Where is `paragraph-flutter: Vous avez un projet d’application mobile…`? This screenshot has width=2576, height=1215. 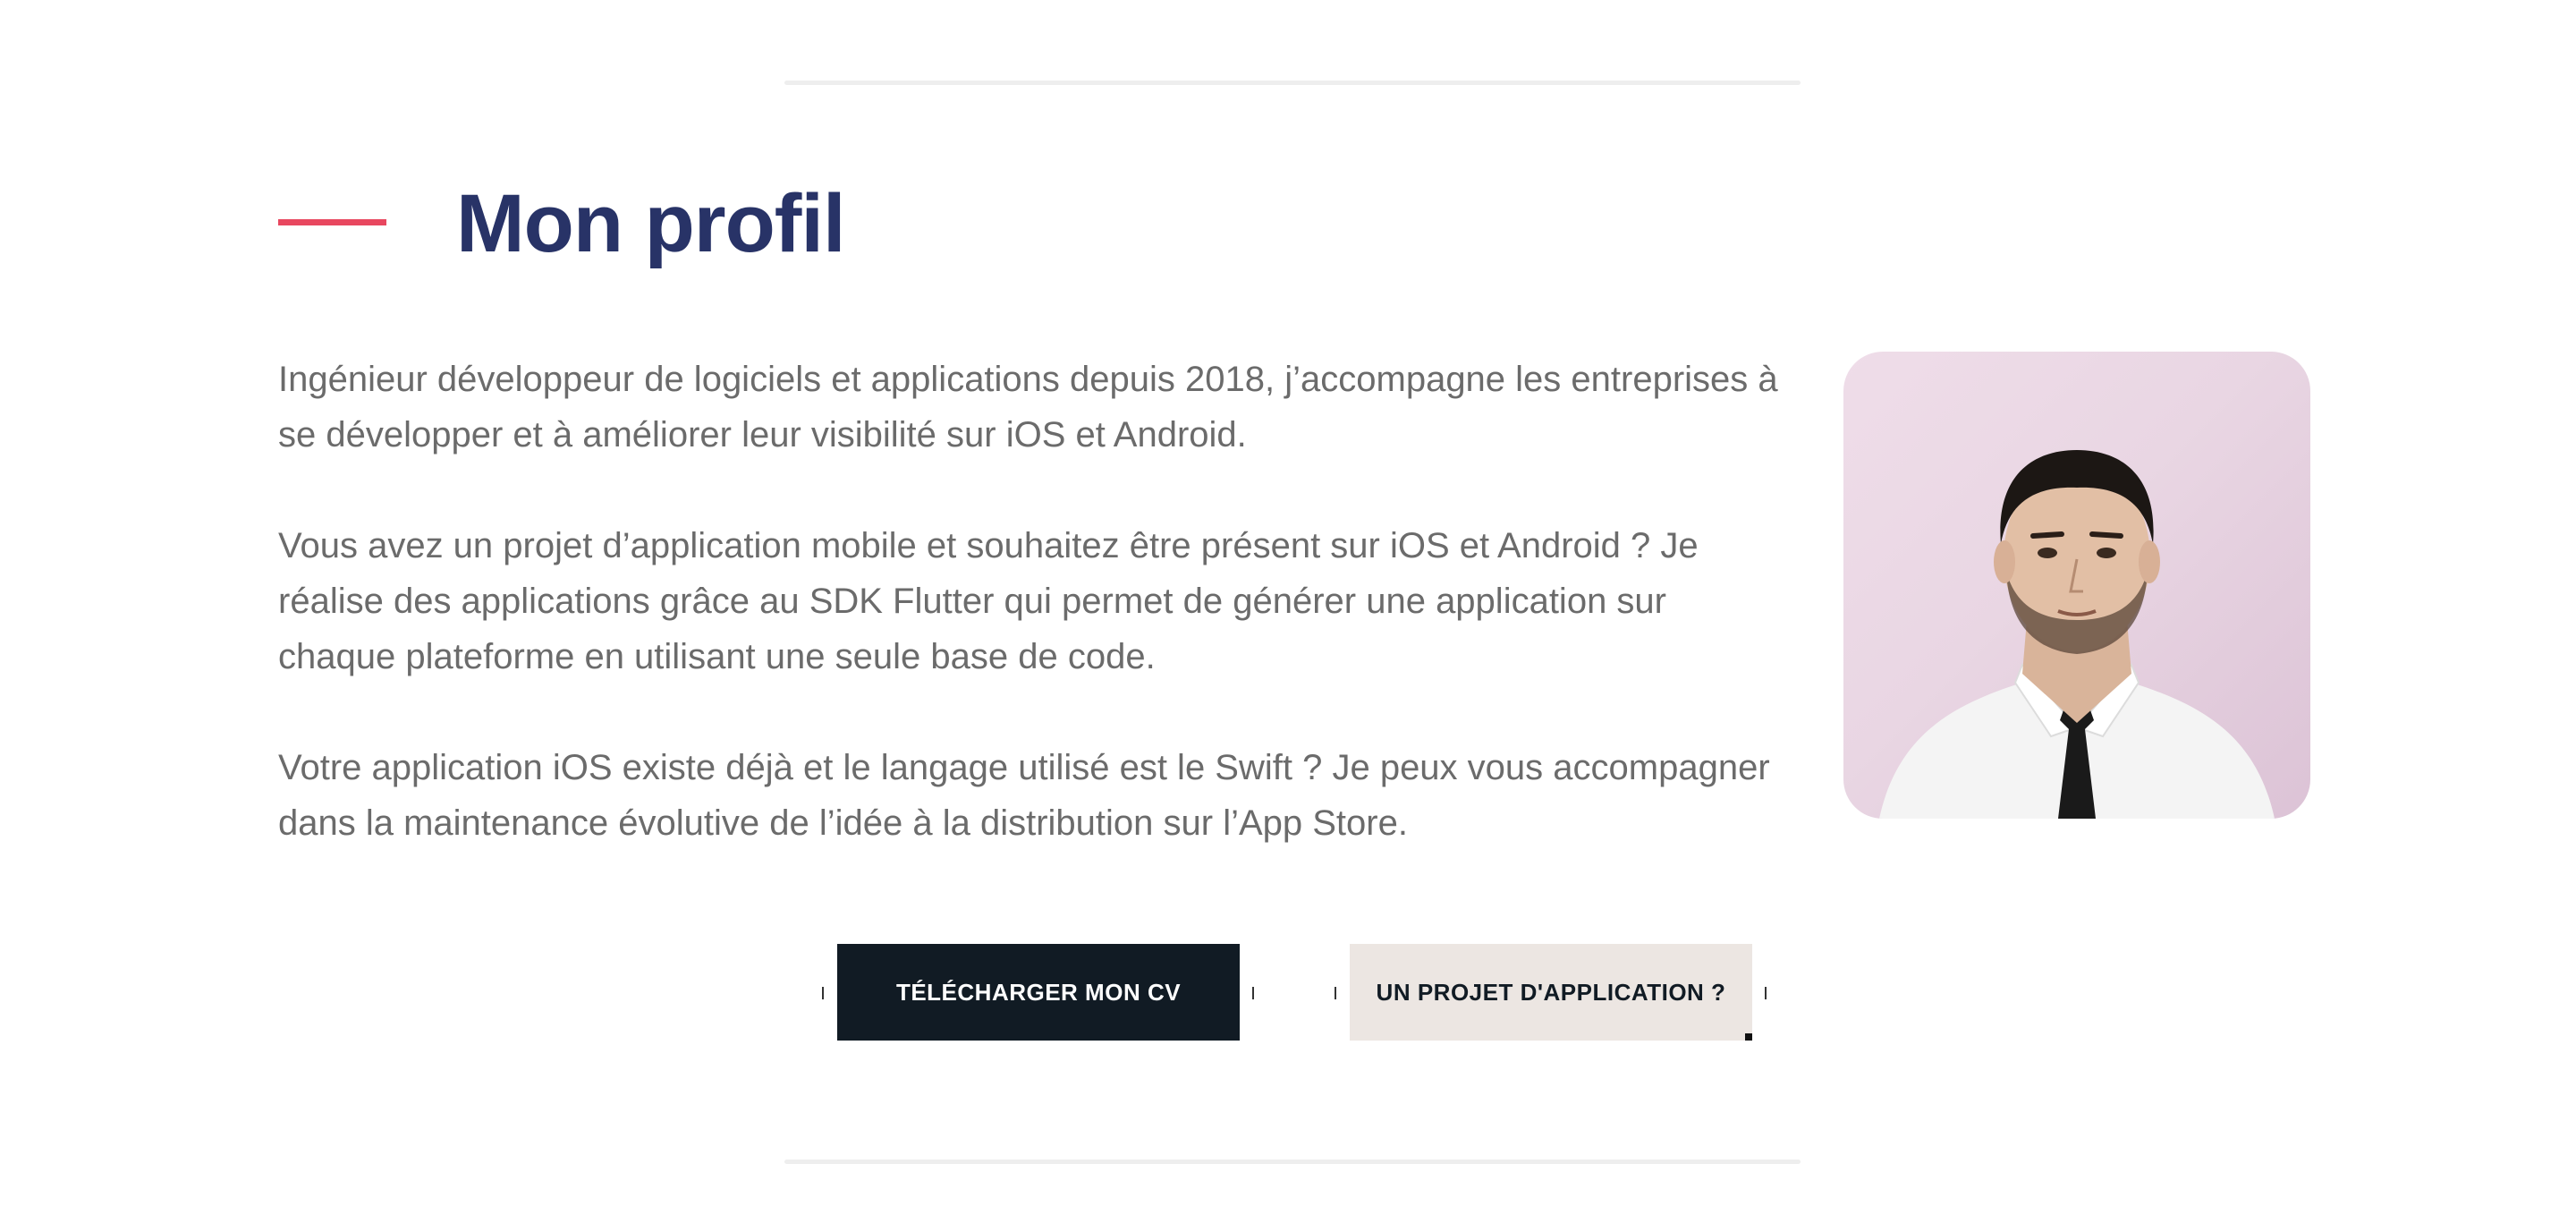
paragraph-flutter: Vous avez un projet d’application mobile… is located at coordinates (988, 601).